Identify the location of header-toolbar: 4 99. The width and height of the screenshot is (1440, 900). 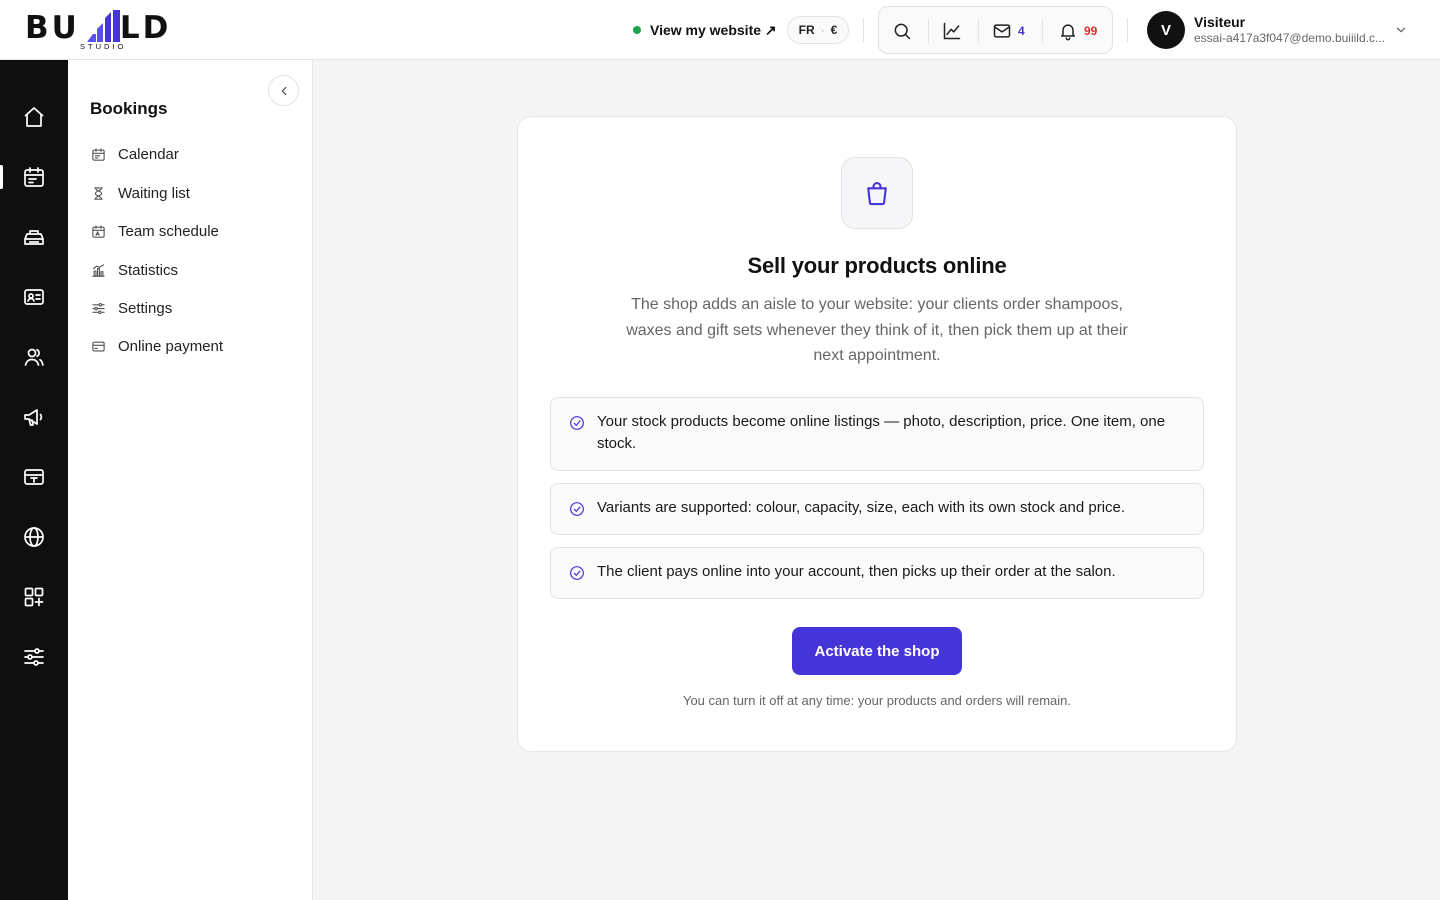
(995, 30).